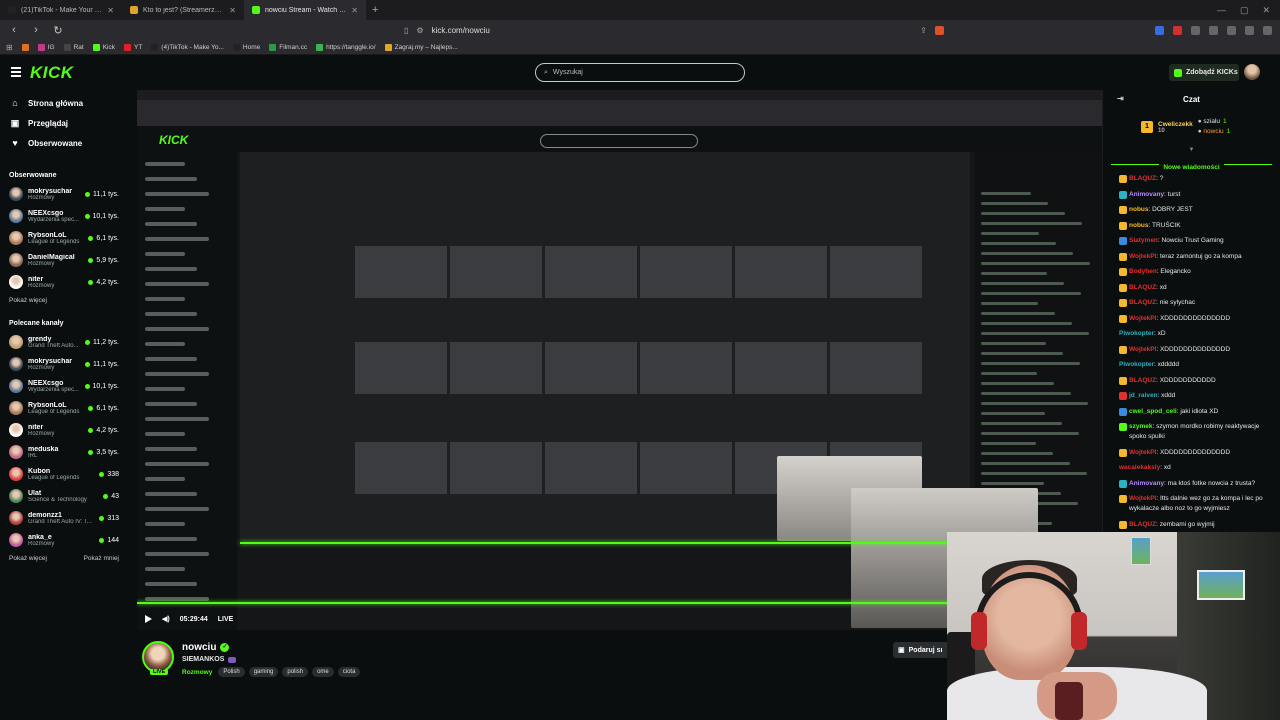  Describe the element at coordinates (58, 30) in the screenshot. I see `reload-icon: ↻` at that location.